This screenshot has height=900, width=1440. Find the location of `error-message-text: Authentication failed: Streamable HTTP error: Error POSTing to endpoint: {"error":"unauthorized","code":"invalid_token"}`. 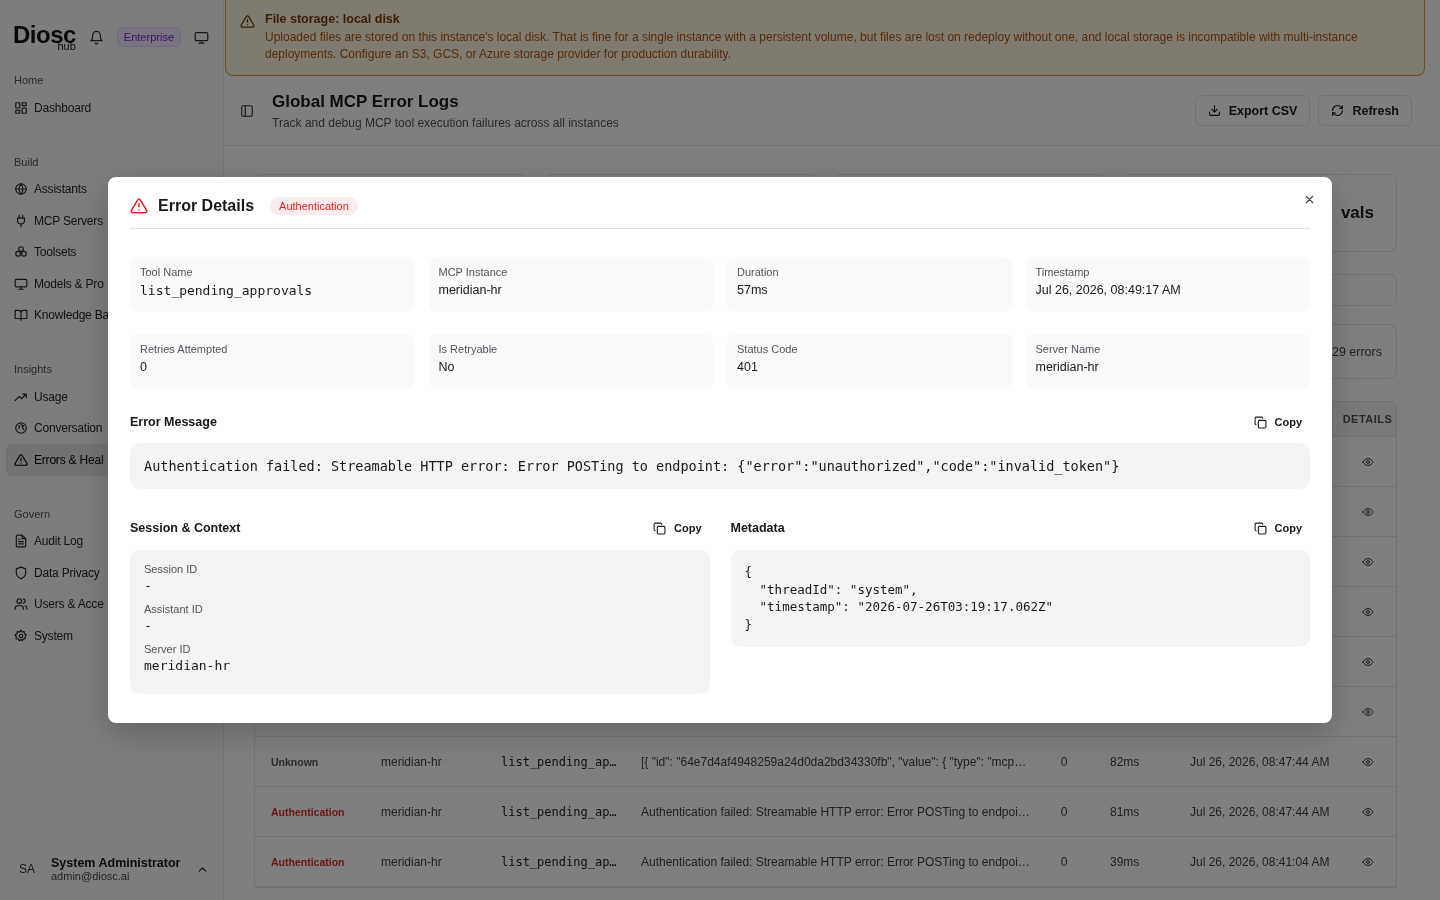

error-message-text: Authentication failed: Streamable HTTP error: Error POSTing to endpoint: {"error":"unauthorized","code":"invalid_token"} is located at coordinates (720, 466).